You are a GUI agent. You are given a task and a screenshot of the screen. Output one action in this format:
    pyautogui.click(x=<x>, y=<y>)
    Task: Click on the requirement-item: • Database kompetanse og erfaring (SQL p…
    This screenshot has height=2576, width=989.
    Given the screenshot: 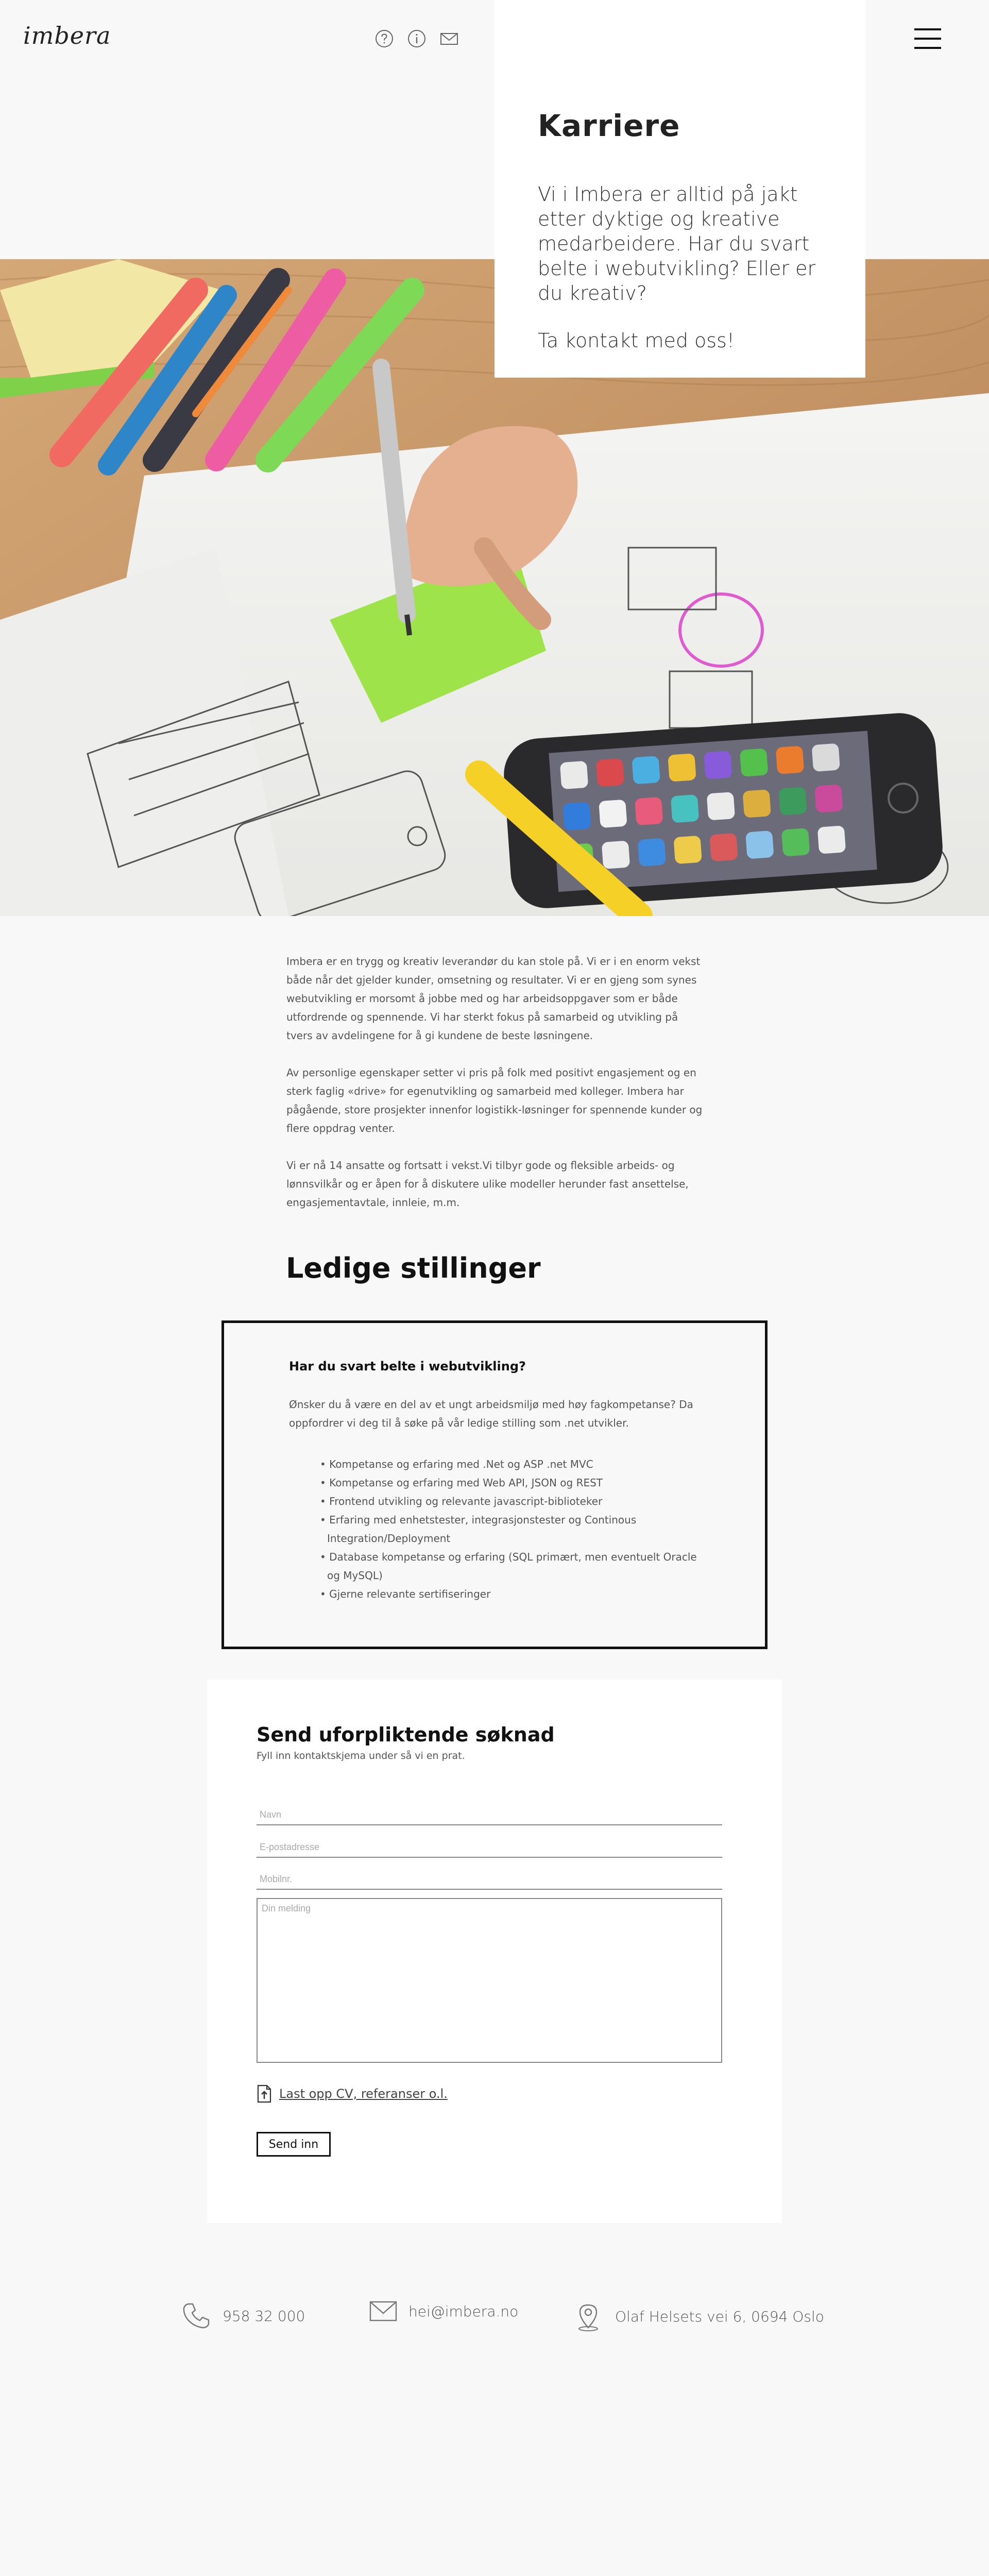 What is the action you would take?
    pyautogui.click(x=508, y=1566)
    